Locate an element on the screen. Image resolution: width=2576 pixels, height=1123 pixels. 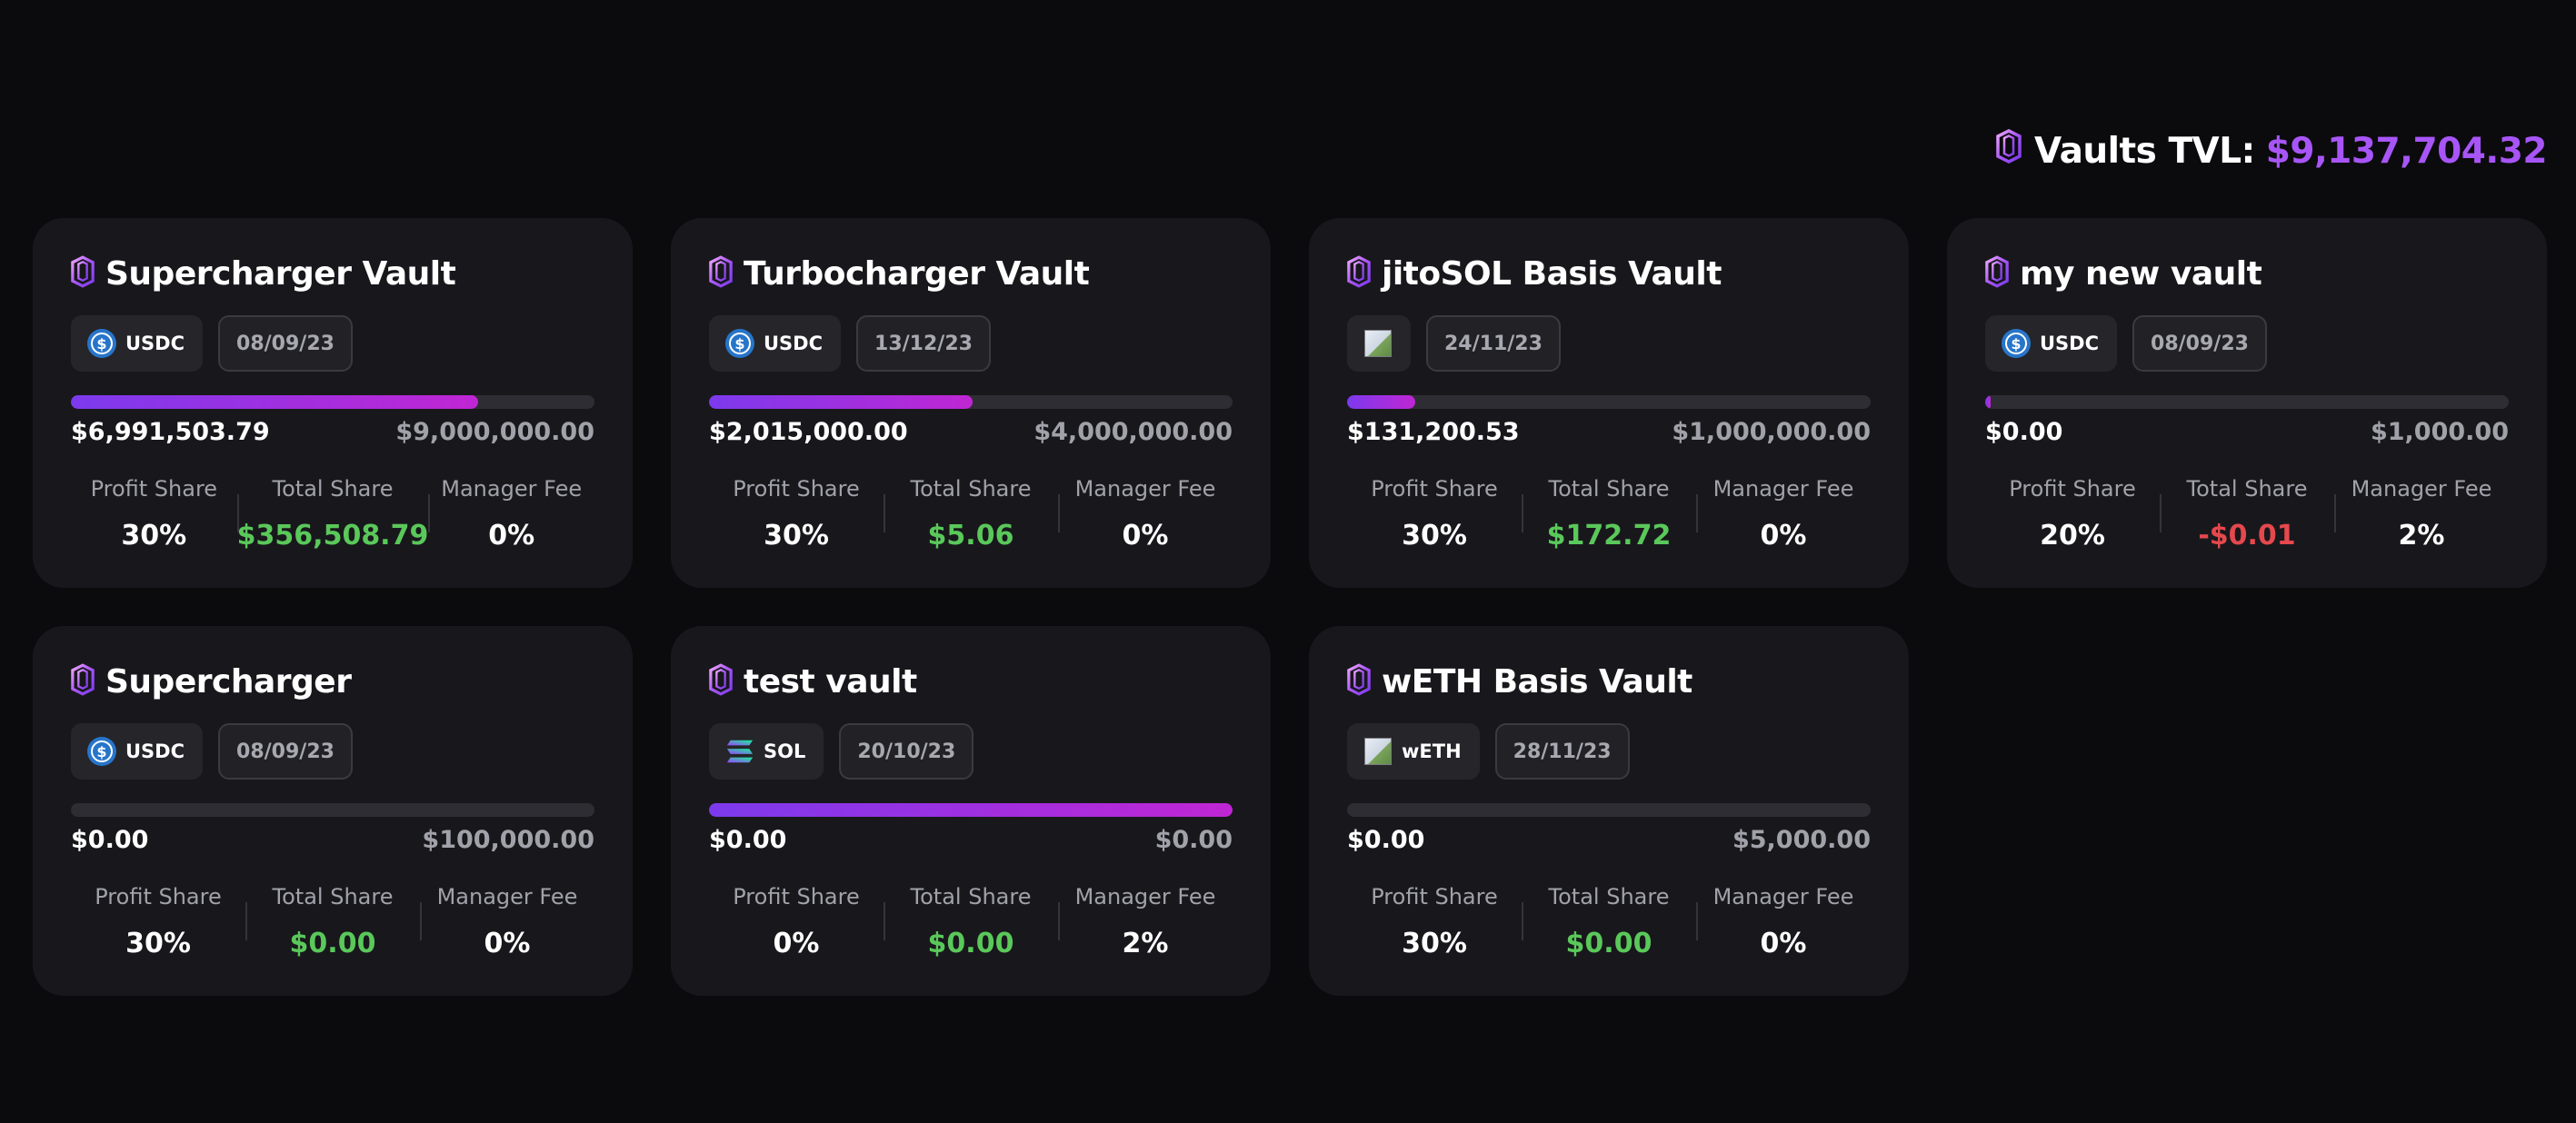
date-badge: 13/12/23 is located at coordinates (923, 343).